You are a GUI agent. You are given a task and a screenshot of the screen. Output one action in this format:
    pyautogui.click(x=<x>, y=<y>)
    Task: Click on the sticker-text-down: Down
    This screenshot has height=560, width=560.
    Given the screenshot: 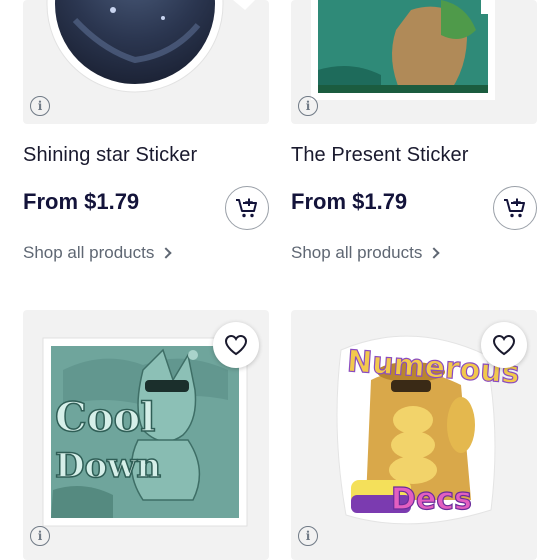 What is the action you would take?
    pyautogui.click(x=108, y=466)
    